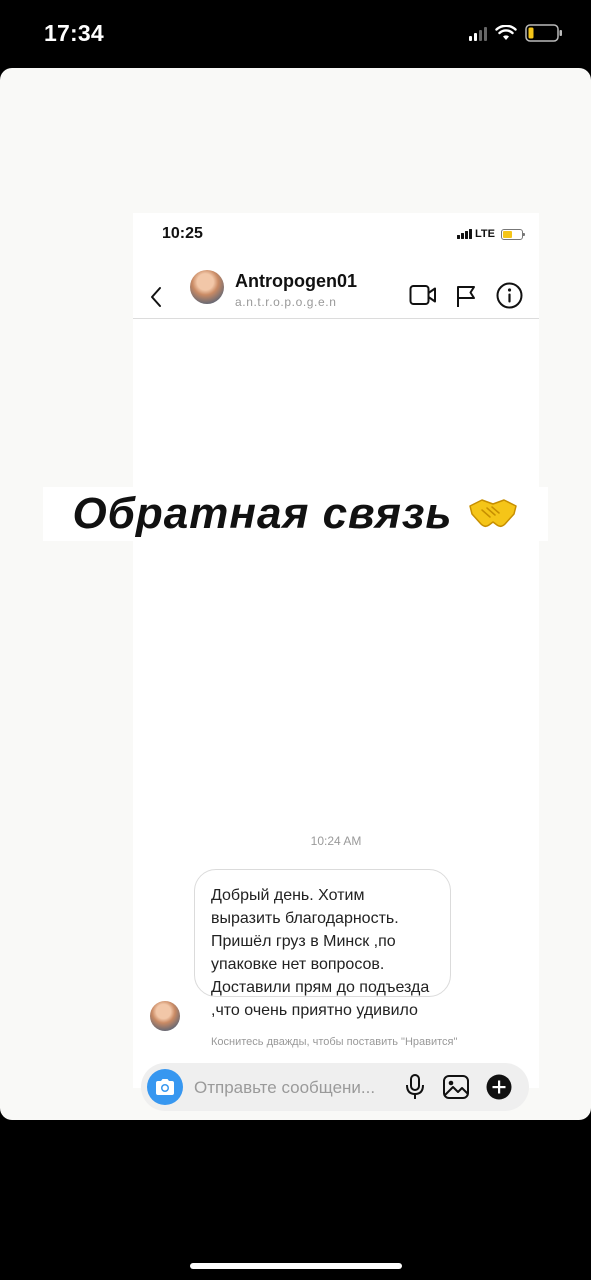 The image size is (591, 1280). Describe the element at coordinates (543, 33) in the screenshot. I see `battery-icon` at that location.